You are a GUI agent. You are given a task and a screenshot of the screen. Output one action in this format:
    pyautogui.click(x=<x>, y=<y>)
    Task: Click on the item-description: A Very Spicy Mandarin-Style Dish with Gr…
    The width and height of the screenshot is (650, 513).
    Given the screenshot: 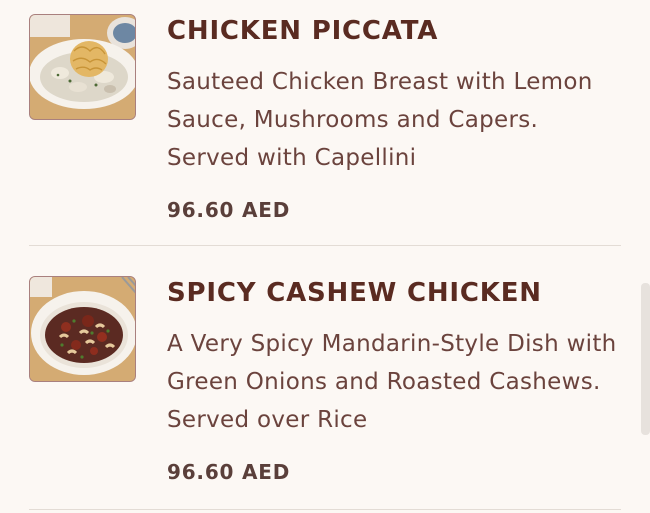 What is the action you would take?
    pyautogui.click(x=392, y=382)
    